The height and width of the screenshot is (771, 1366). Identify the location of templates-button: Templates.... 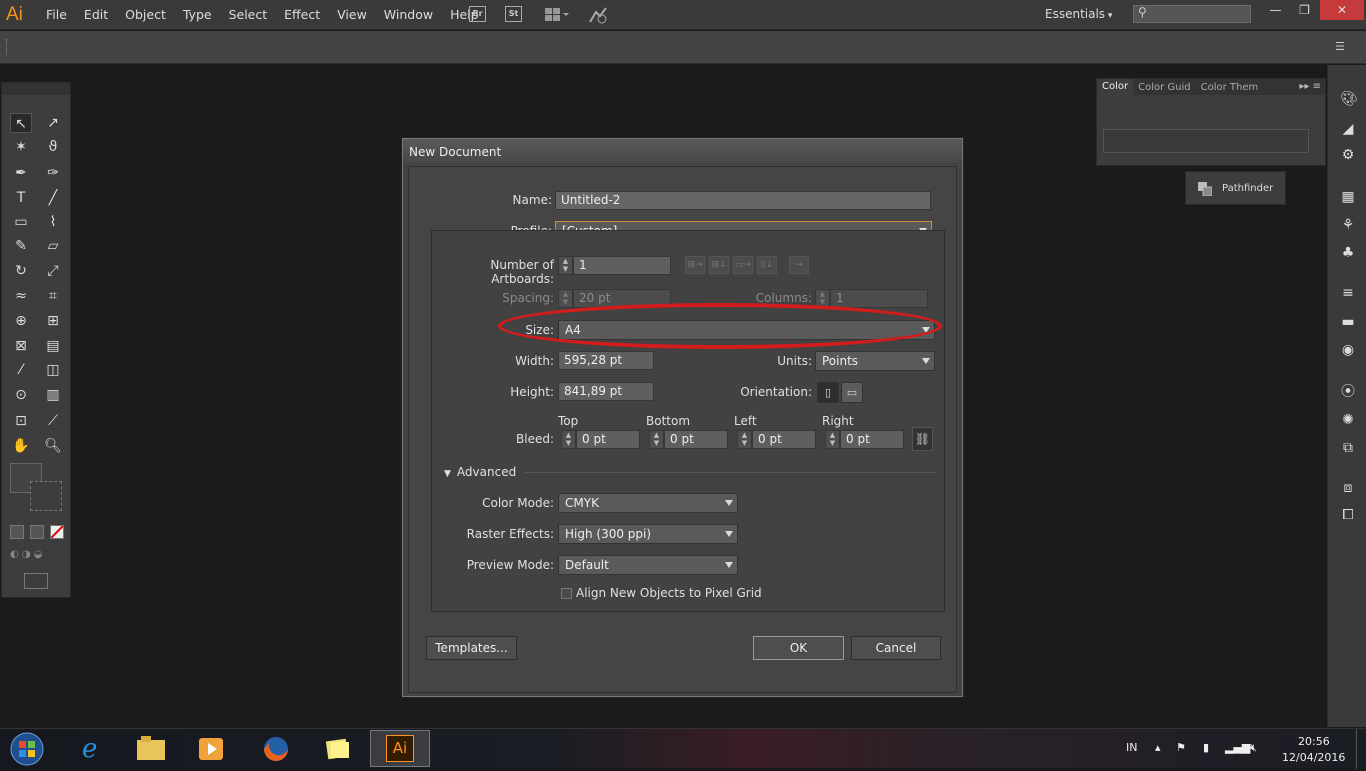
(471, 648).